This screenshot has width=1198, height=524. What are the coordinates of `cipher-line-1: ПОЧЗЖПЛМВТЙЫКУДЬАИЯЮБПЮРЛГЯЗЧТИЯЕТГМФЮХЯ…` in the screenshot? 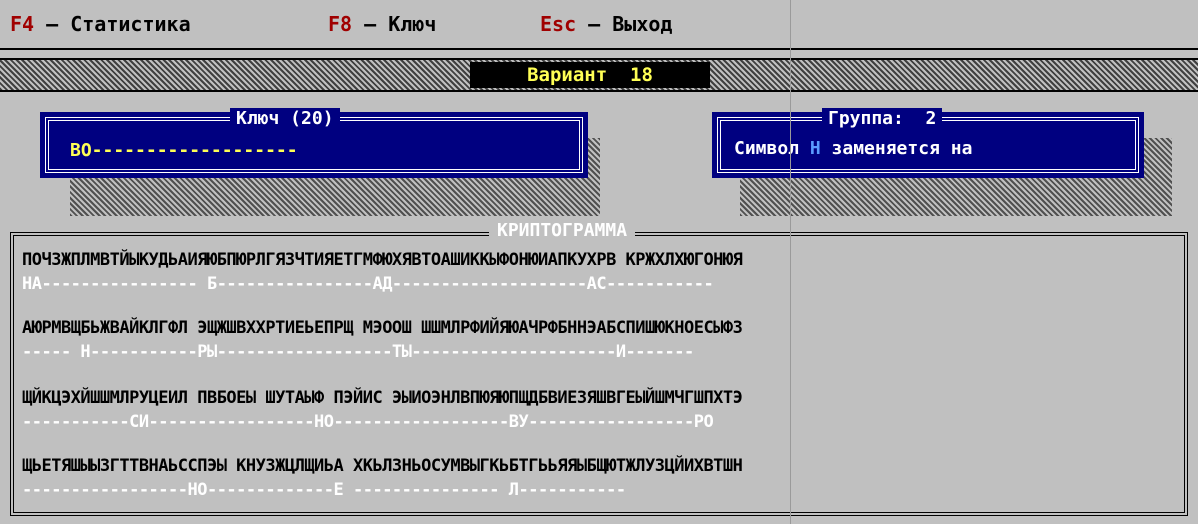 It's located at (382, 260).